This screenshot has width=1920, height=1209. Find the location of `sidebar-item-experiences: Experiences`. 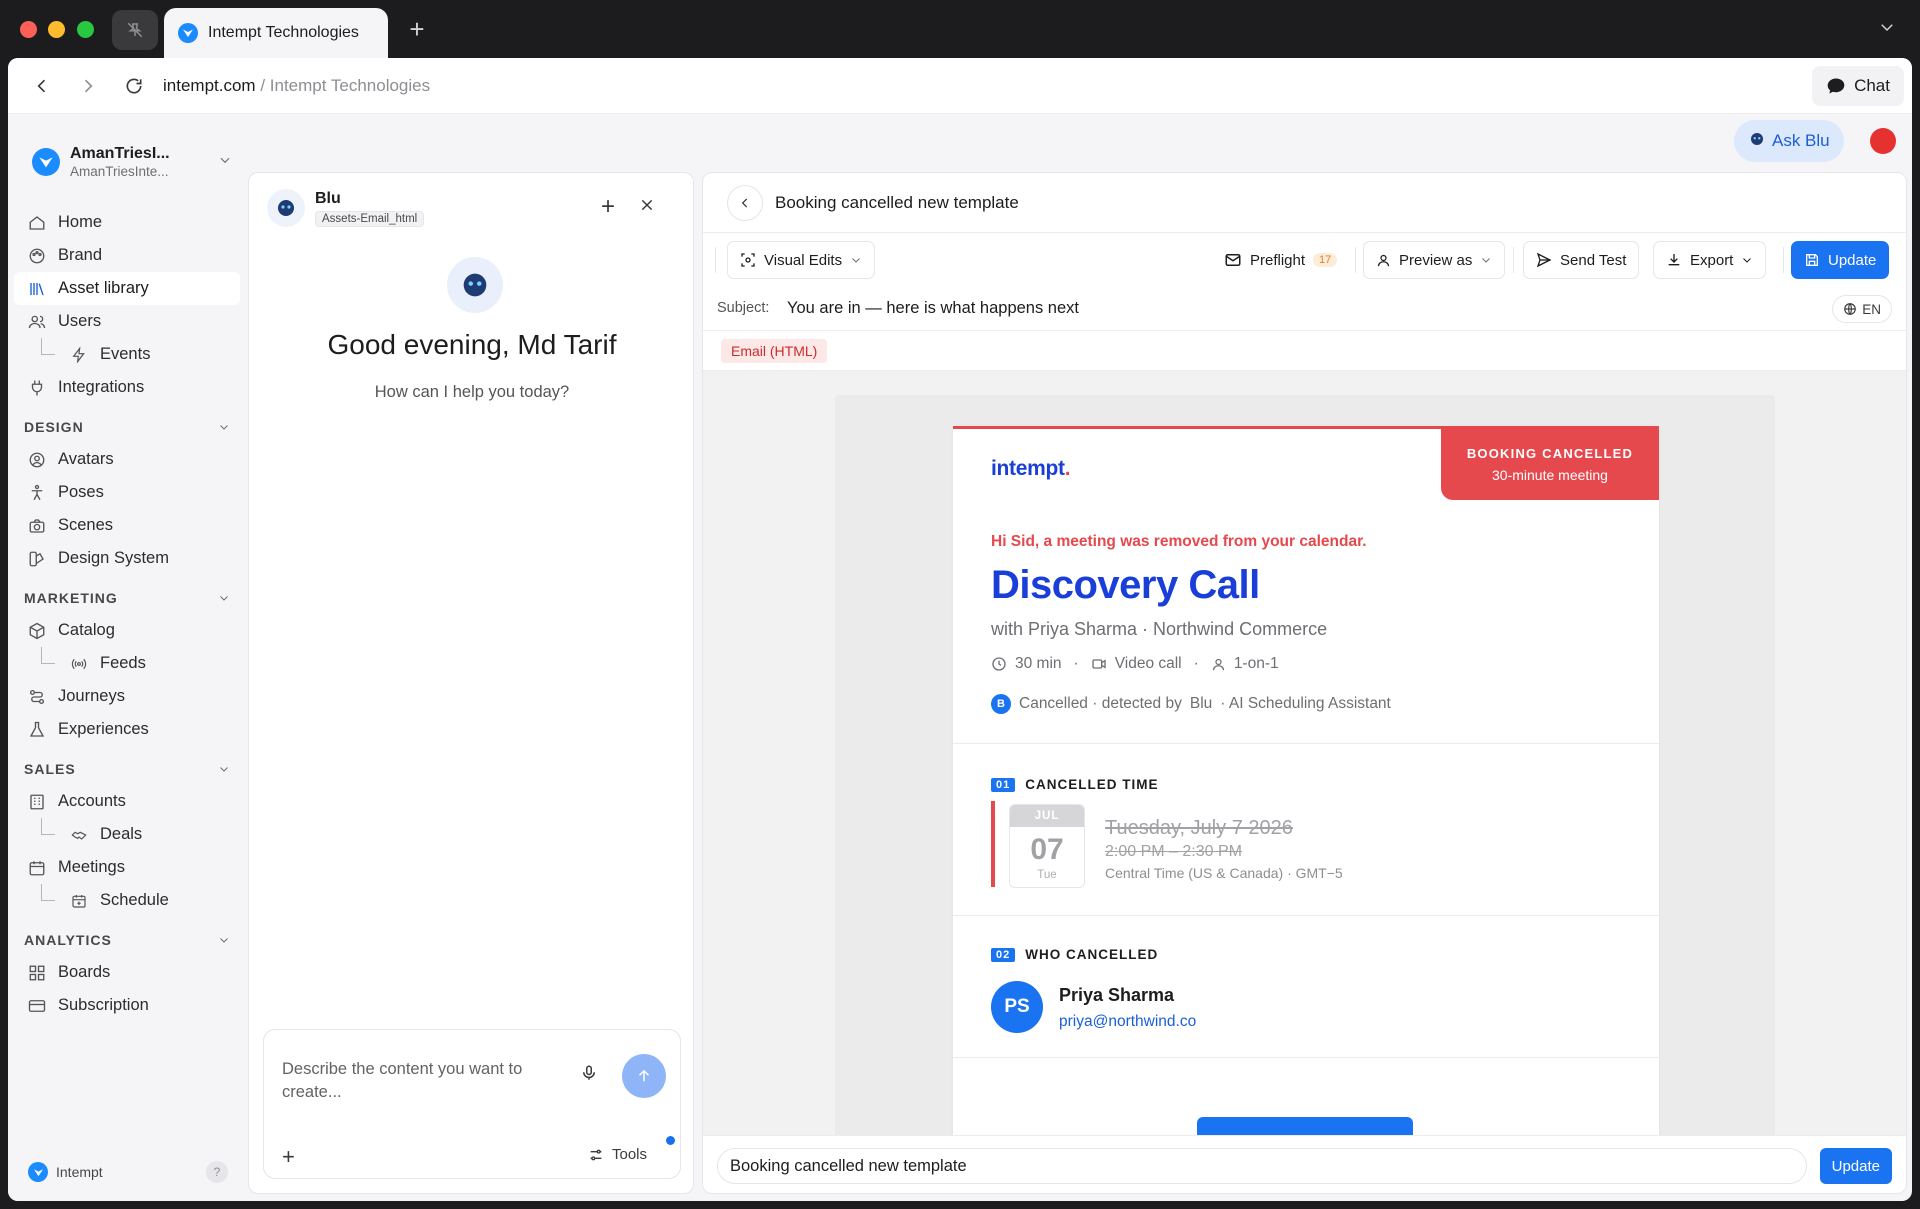

sidebar-item-experiences: Experiences is located at coordinates (127, 729).